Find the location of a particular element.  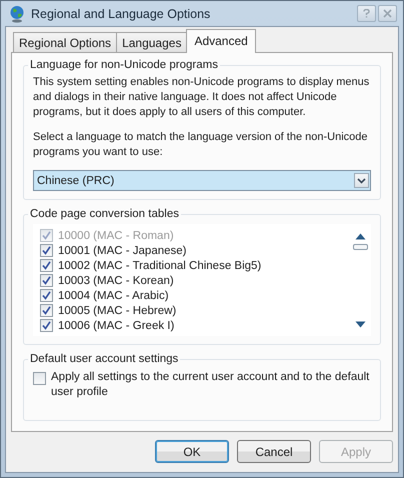

tab: Regional Options is located at coordinates (65, 42).